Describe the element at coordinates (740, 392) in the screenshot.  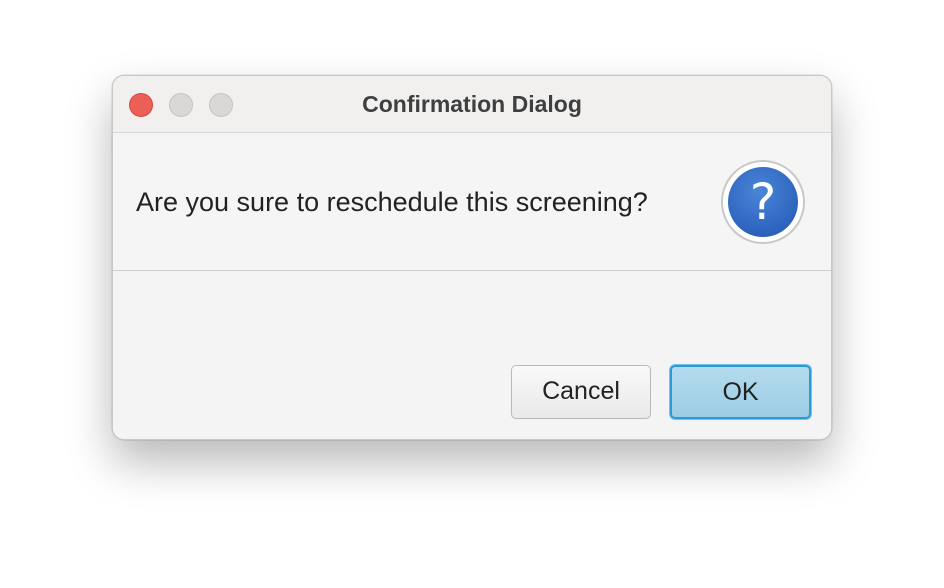
I see `ok-button: OK` at that location.